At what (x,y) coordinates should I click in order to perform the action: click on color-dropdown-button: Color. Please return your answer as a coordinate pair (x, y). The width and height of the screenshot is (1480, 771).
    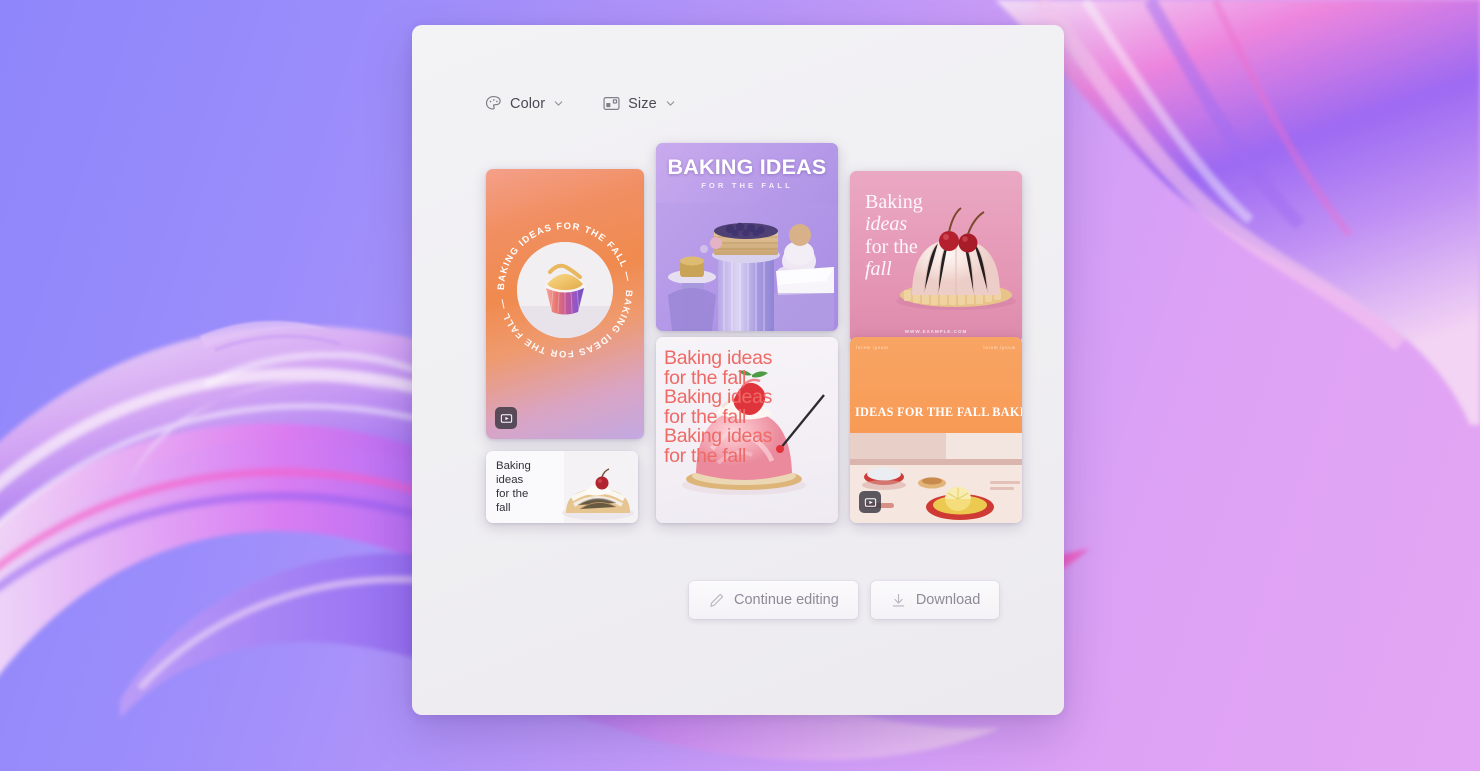
    Looking at the image, I should click on (524, 103).